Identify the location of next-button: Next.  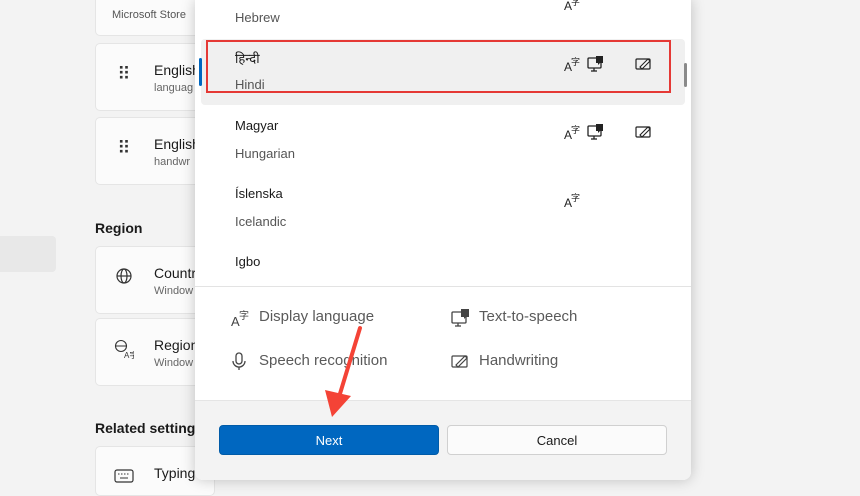
(329, 440).